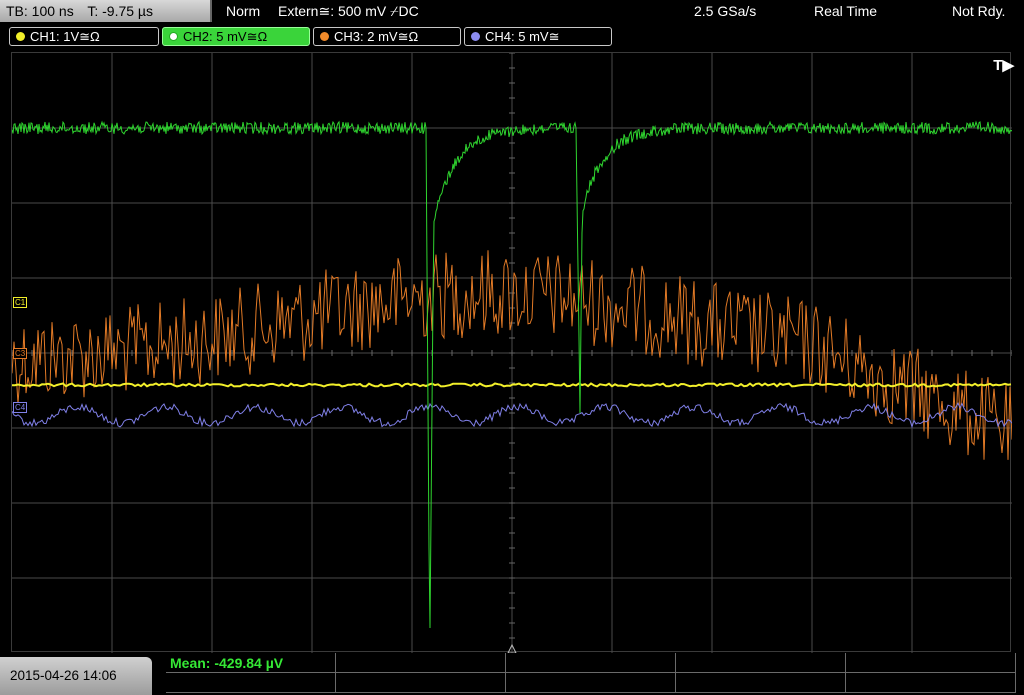 Image resolution: width=1024 pixels, height=695 pixels. Describe the element at coordinates (20, 407) in the screenshot. I see `ch4-offset-marker: C4` at that location.